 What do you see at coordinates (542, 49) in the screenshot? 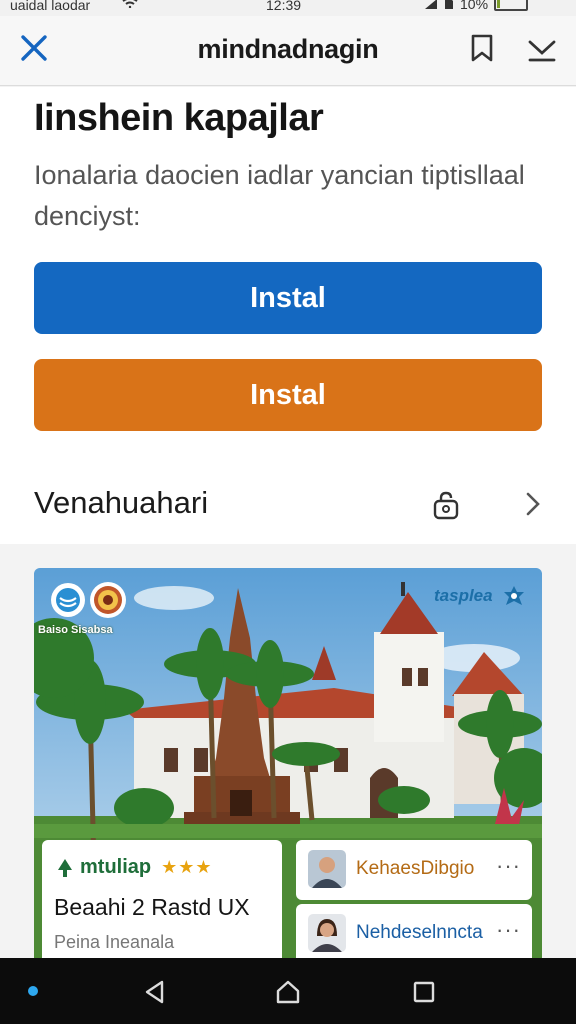
I see `download-icon` at bounding box center [542, 49].